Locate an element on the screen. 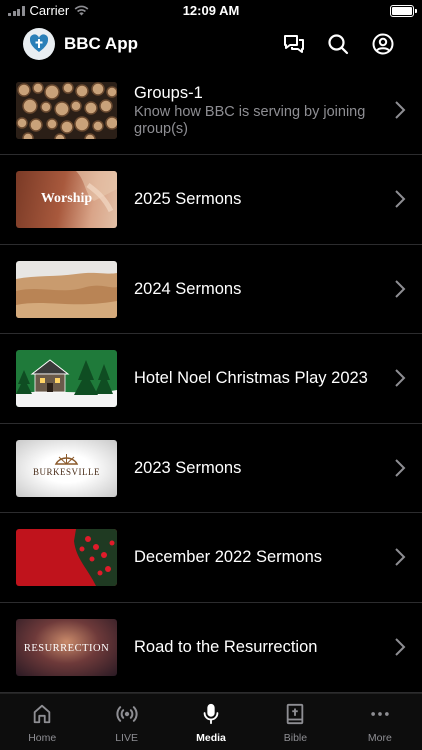  battery-icon is located at coordinates (403, 11).